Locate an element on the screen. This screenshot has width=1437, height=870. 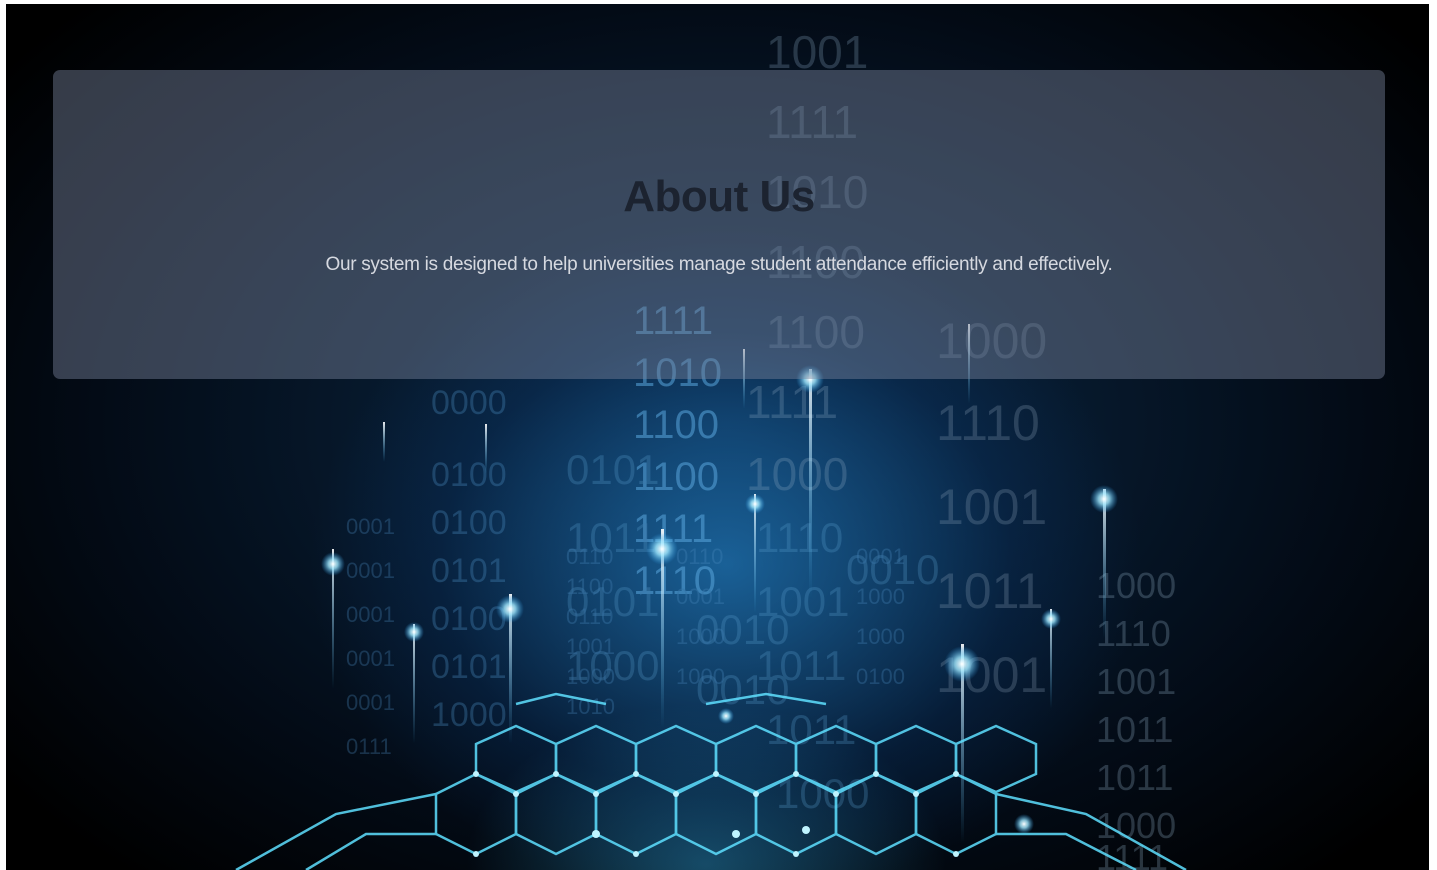
svg-text: 0000 is located at coordinates (469, 403).